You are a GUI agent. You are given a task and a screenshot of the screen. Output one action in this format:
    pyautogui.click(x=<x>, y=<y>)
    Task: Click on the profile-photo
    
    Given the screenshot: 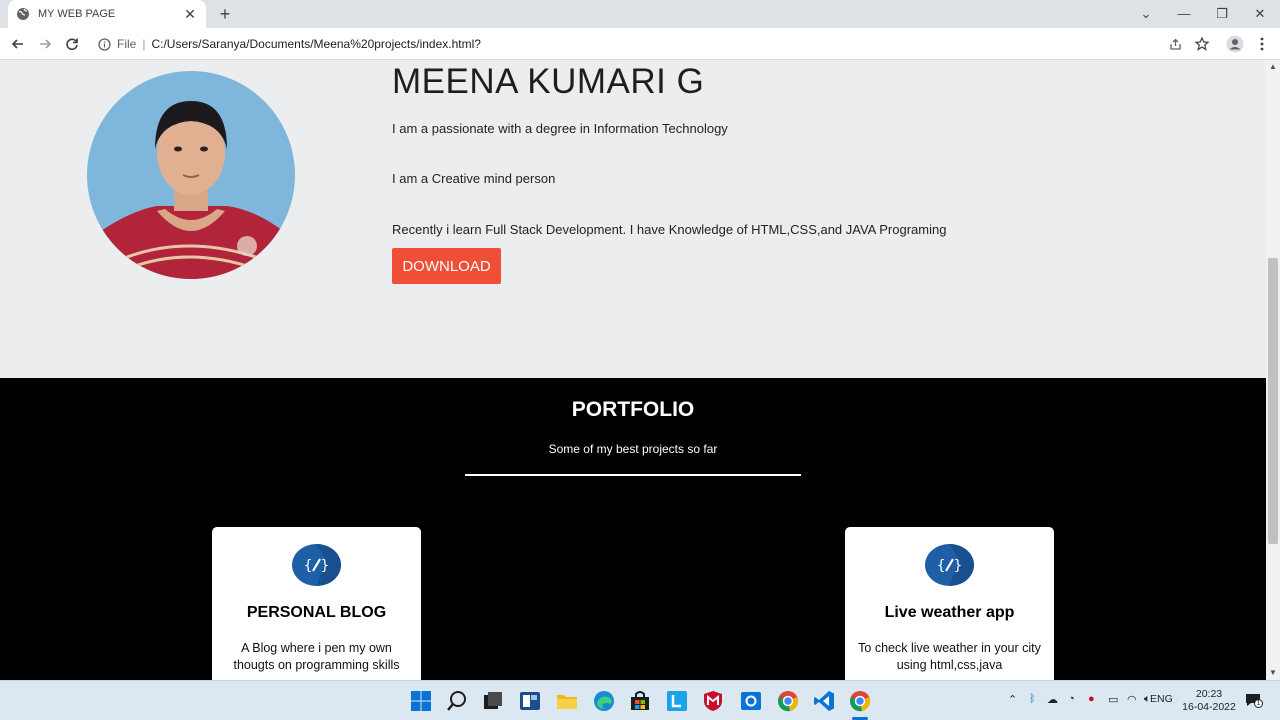 What is the action you would take?
    pyautogui.click(x=191, y=175)
    